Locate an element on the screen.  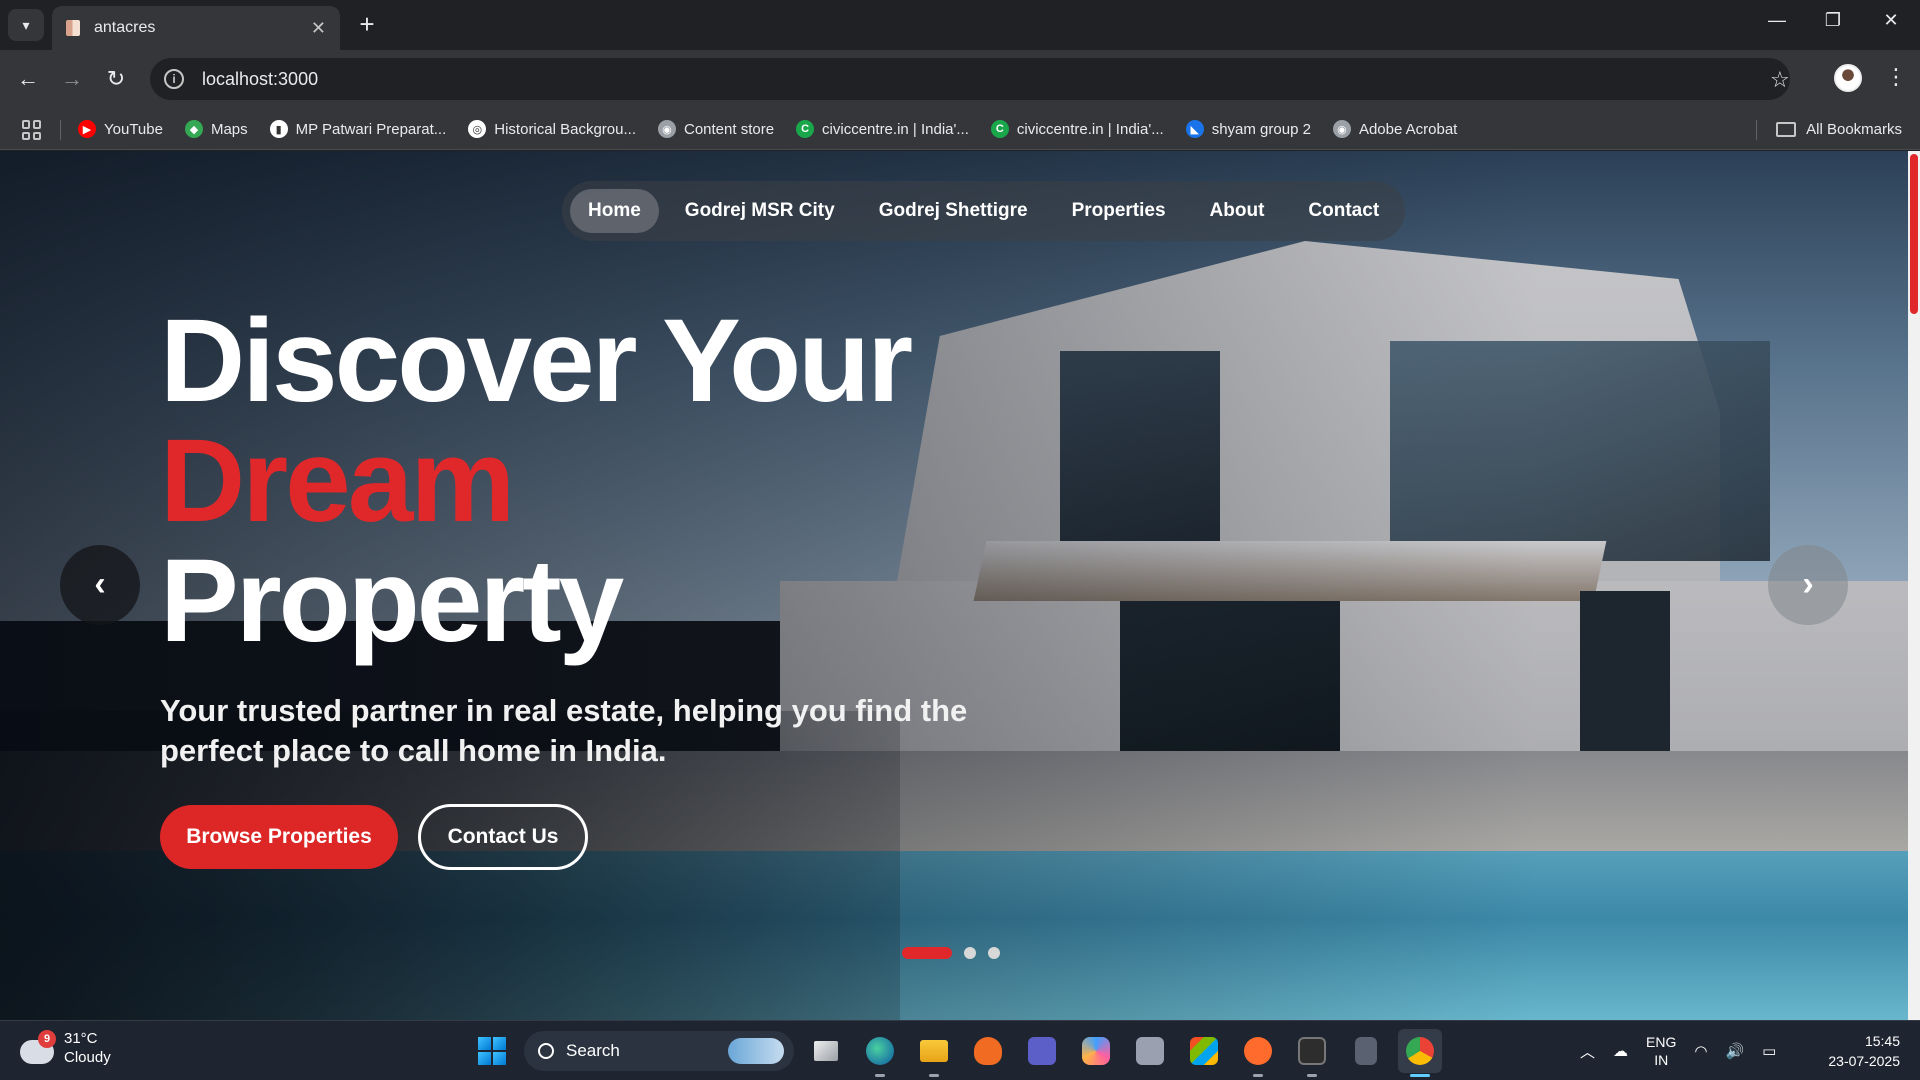
apps-grid-icon is located at coordinates (32, 130).